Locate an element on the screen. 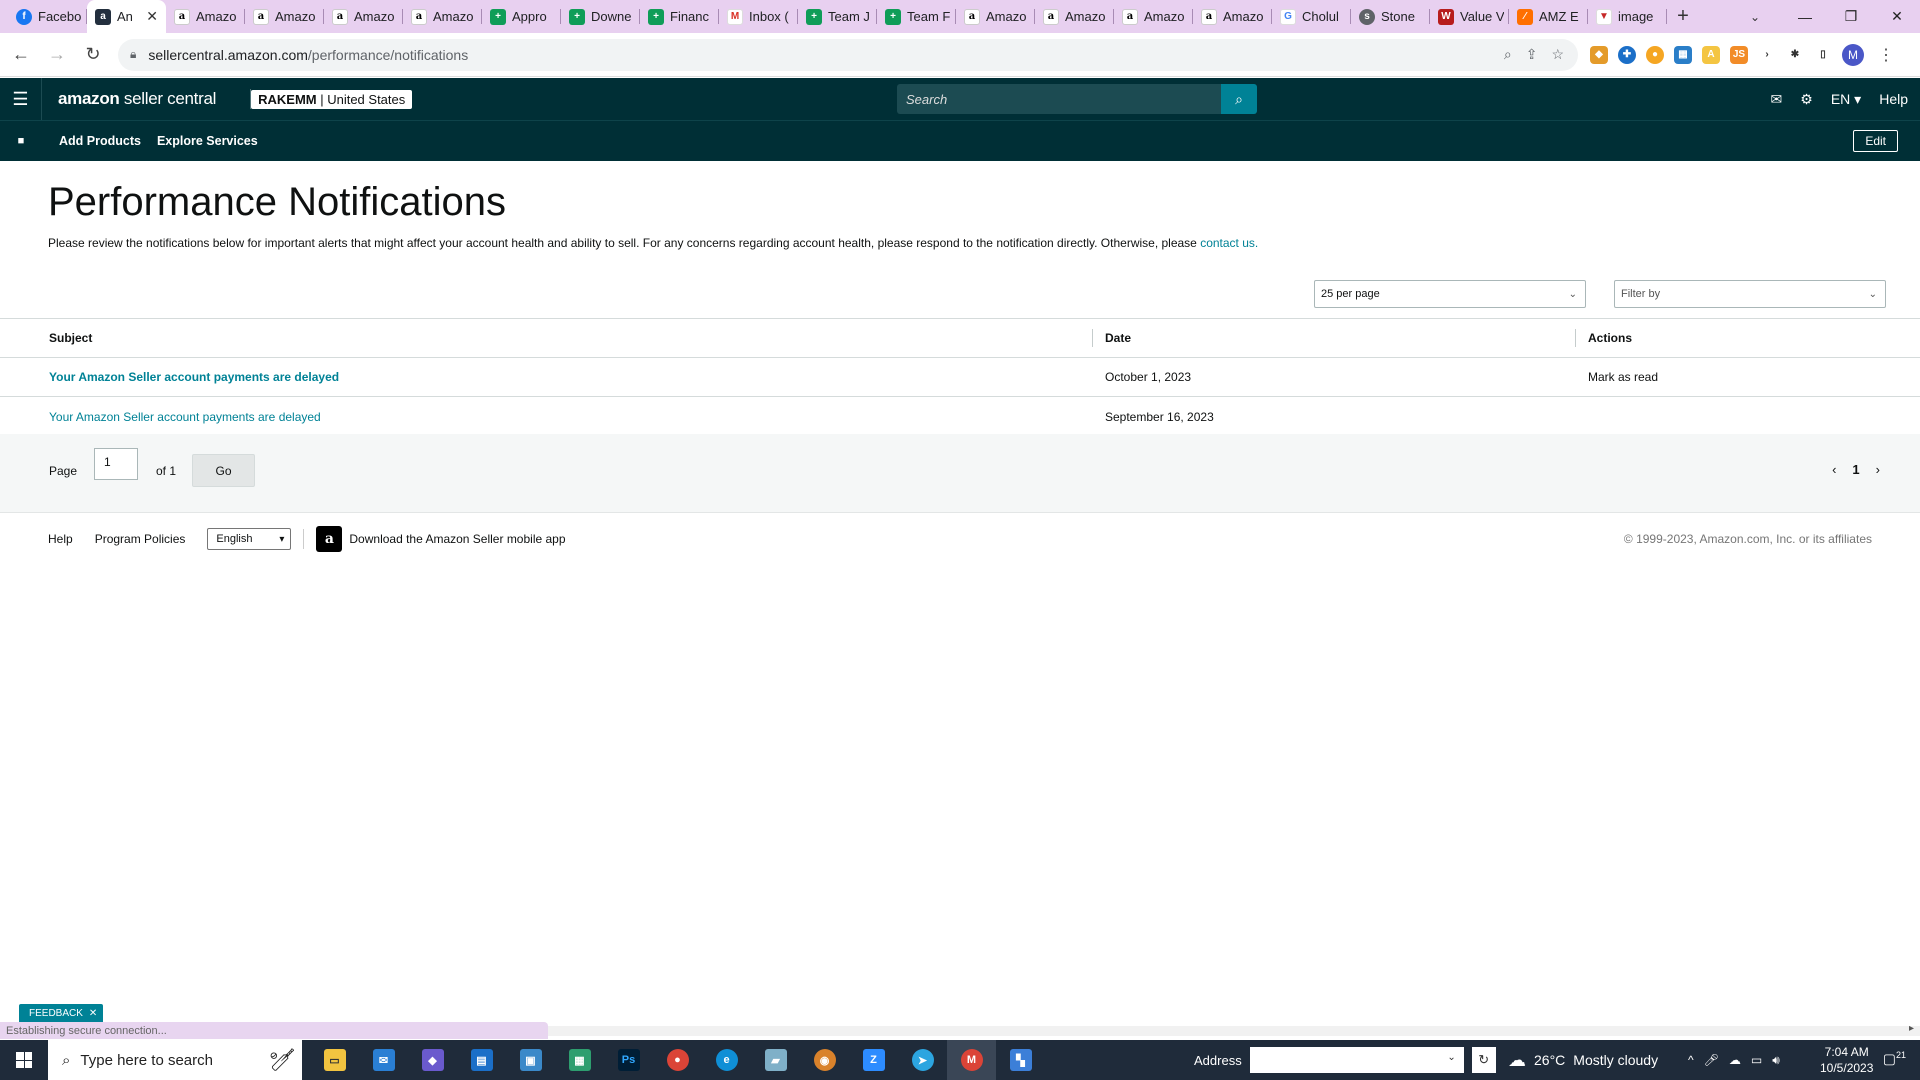 This screenshot has width=1920, height=1080. chevron-left-icon: ‹ is located at coordinates (1834, 469).